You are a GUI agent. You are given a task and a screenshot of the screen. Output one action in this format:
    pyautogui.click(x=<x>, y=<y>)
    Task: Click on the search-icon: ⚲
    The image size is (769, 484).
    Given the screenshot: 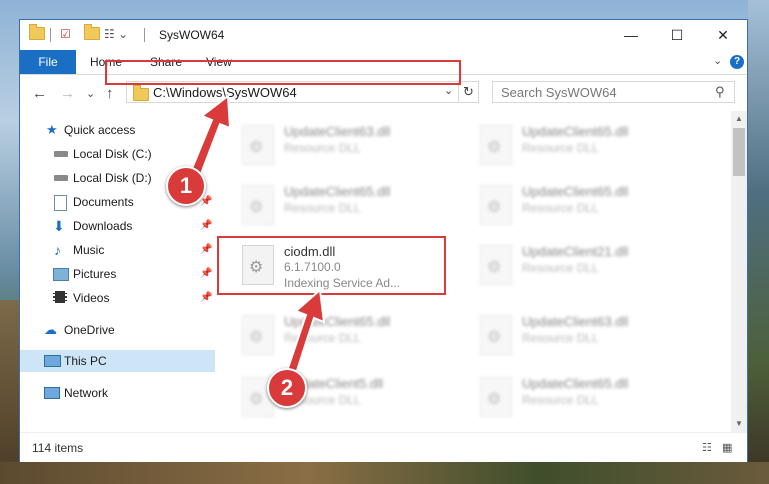 What is the action you would take?
    pyautogui.click(x=720, y=91)
    